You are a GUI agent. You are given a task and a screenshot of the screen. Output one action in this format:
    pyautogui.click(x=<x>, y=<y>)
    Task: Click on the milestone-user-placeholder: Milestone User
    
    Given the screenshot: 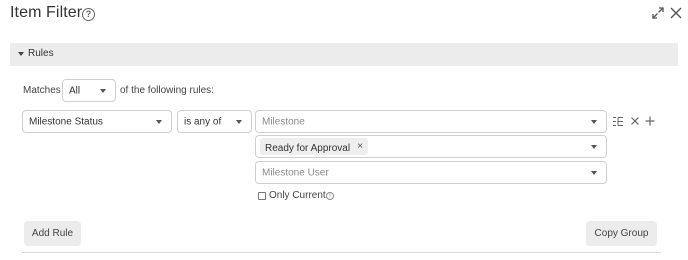 What is the action you would take?
    pyautogui.click(x=295, y=172)
    